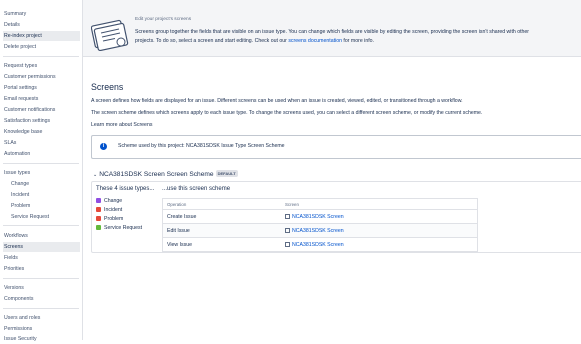  What do you see at coordinates (41, 258) in the screenshot?
I see `sidebar-item-fields: Fields` at bounding box center [41, 258].